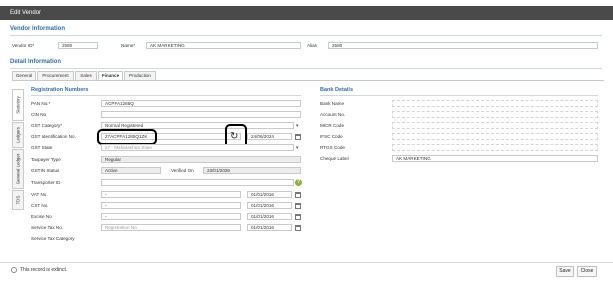 The width and height of the screenshot is (613, 290). I want to click on cin-label: CIN No, so click(39, 114).